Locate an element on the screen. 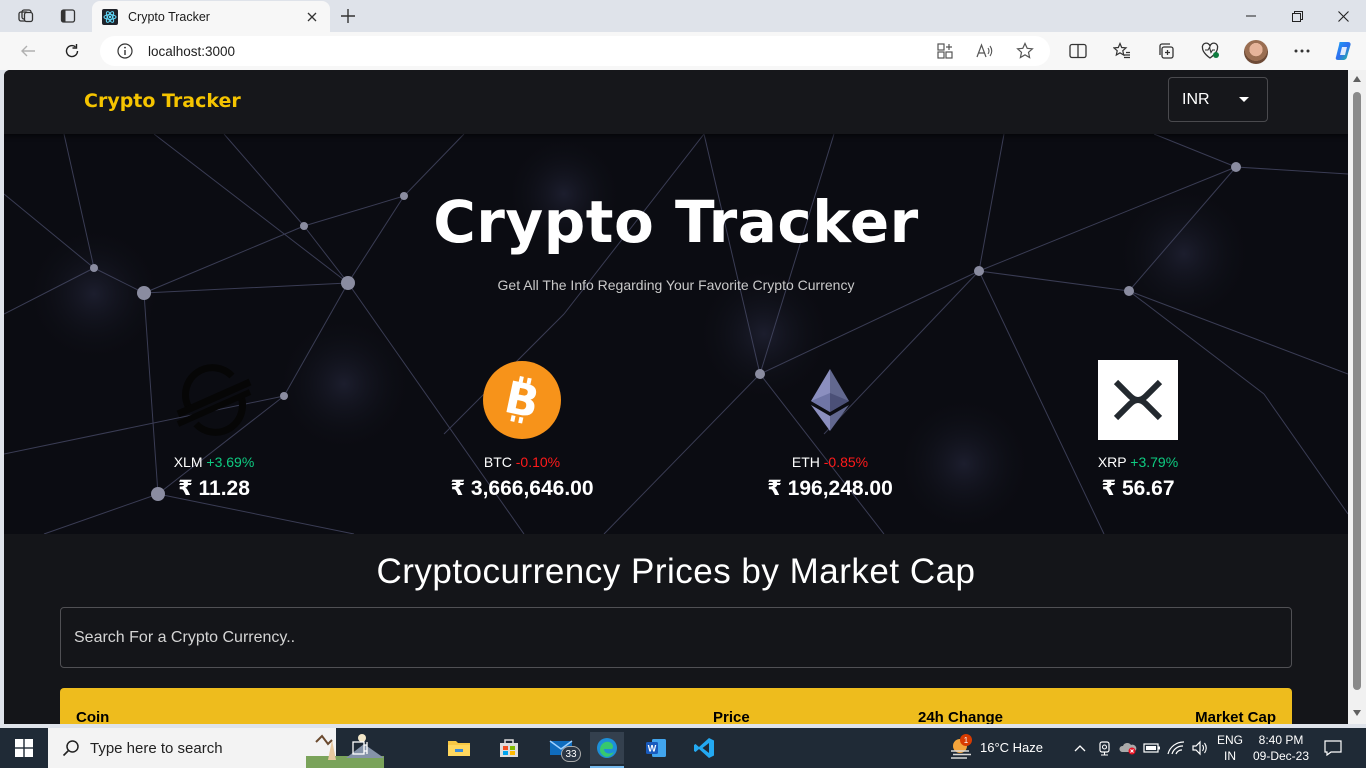 The height and width of the screenshot is (768, 1366). microsoft-store-icon is located at coordinates (509, 748).